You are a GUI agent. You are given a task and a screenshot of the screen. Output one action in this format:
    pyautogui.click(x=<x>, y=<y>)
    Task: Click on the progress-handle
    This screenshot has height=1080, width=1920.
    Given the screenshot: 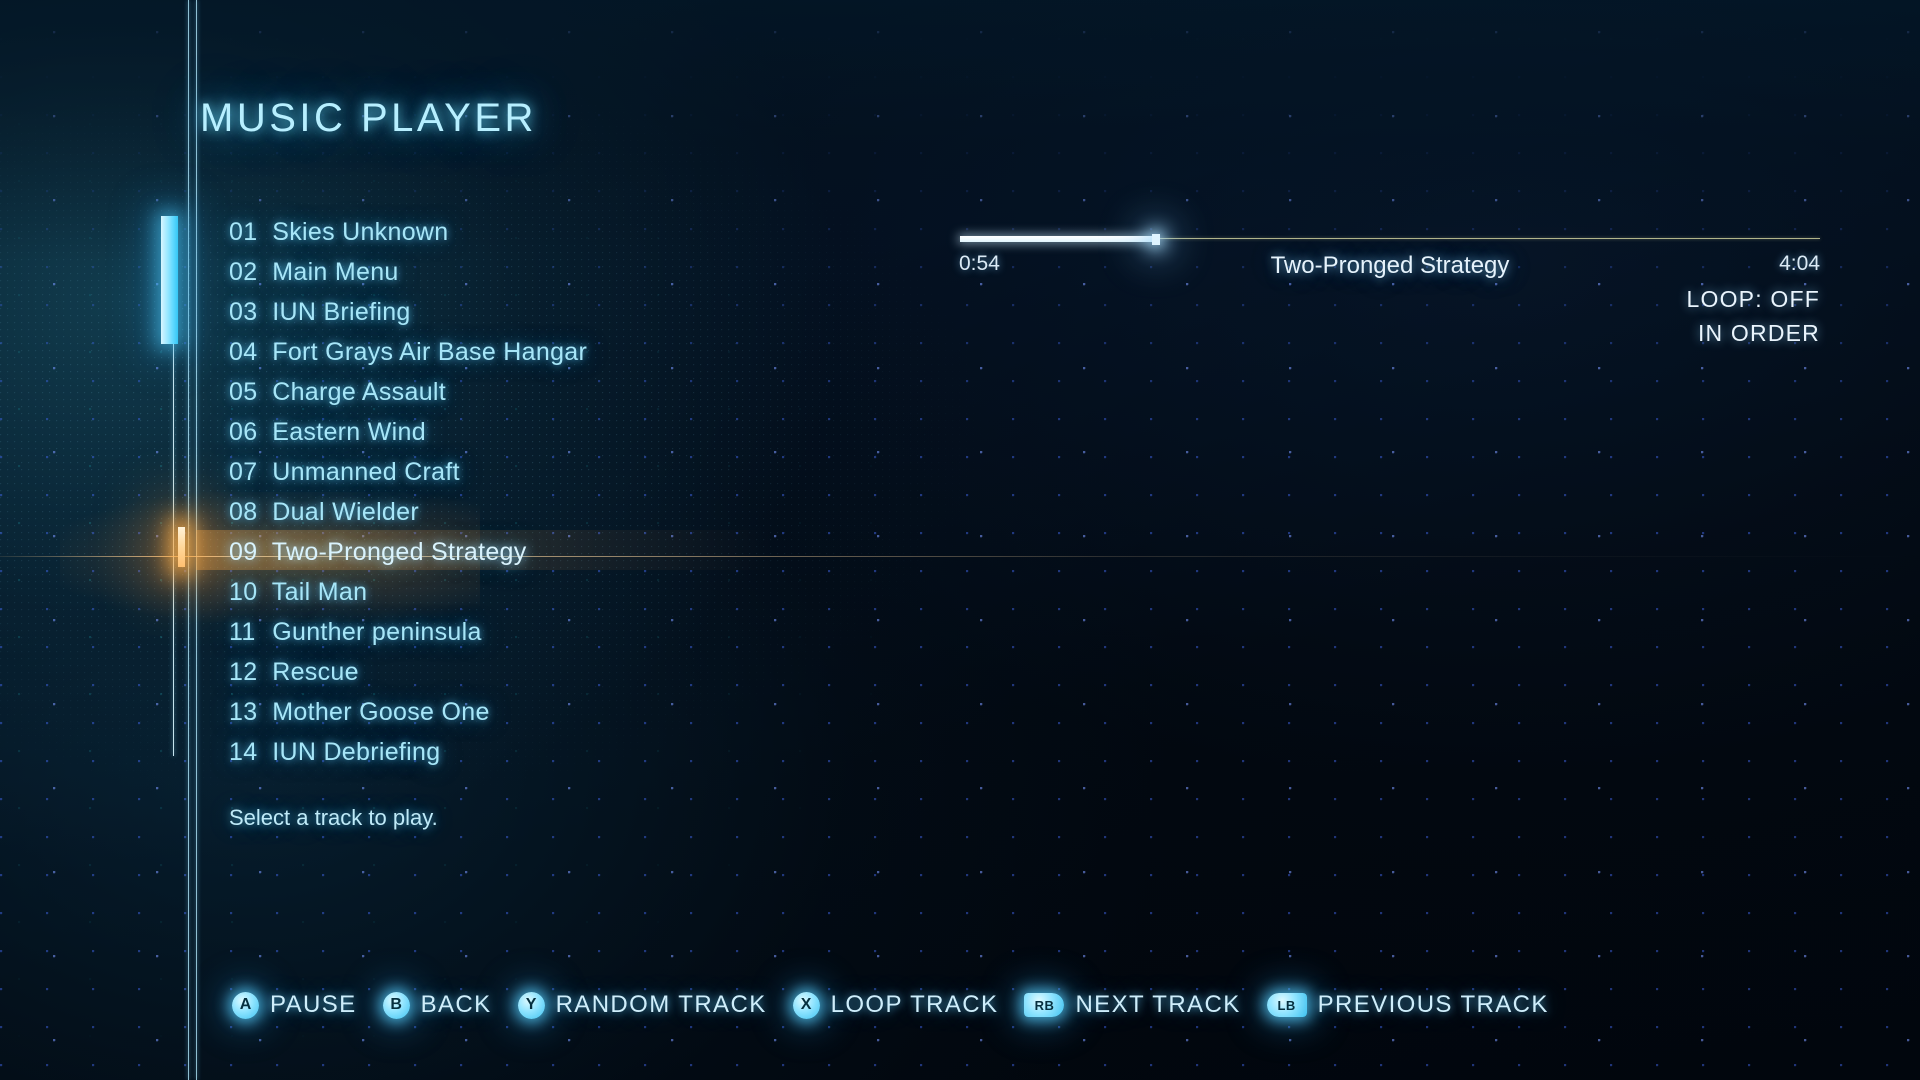 What is the action you would take?
    pyautogui.click(x=1155, y=239)
    